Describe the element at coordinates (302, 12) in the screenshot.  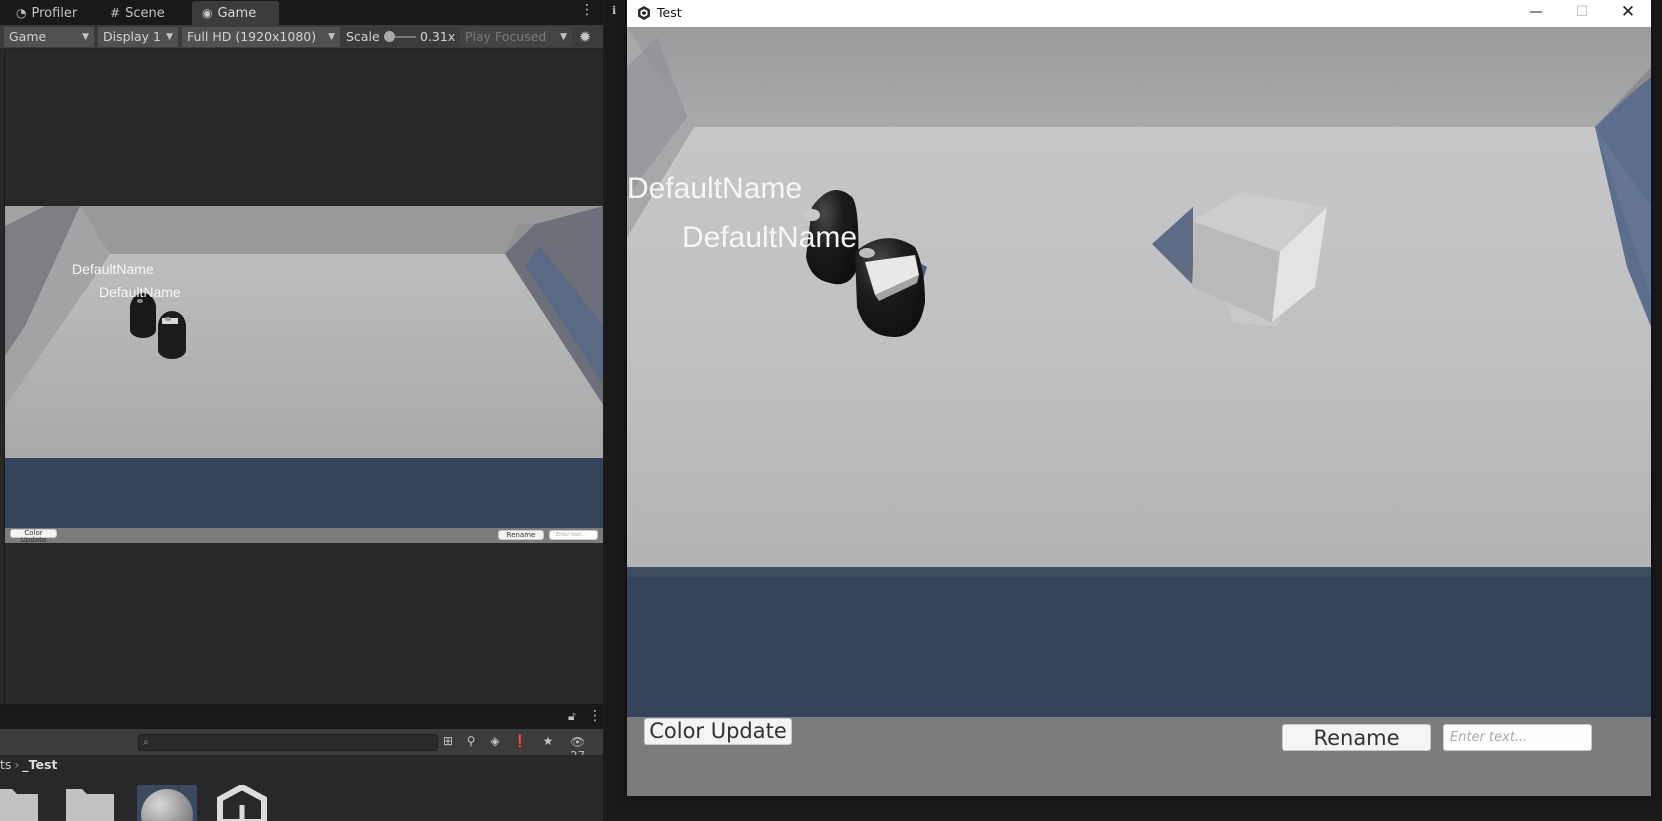
I see `editor-tab-bar: ◔ Profiler # Scene ◉ Game ⋮` at that location.